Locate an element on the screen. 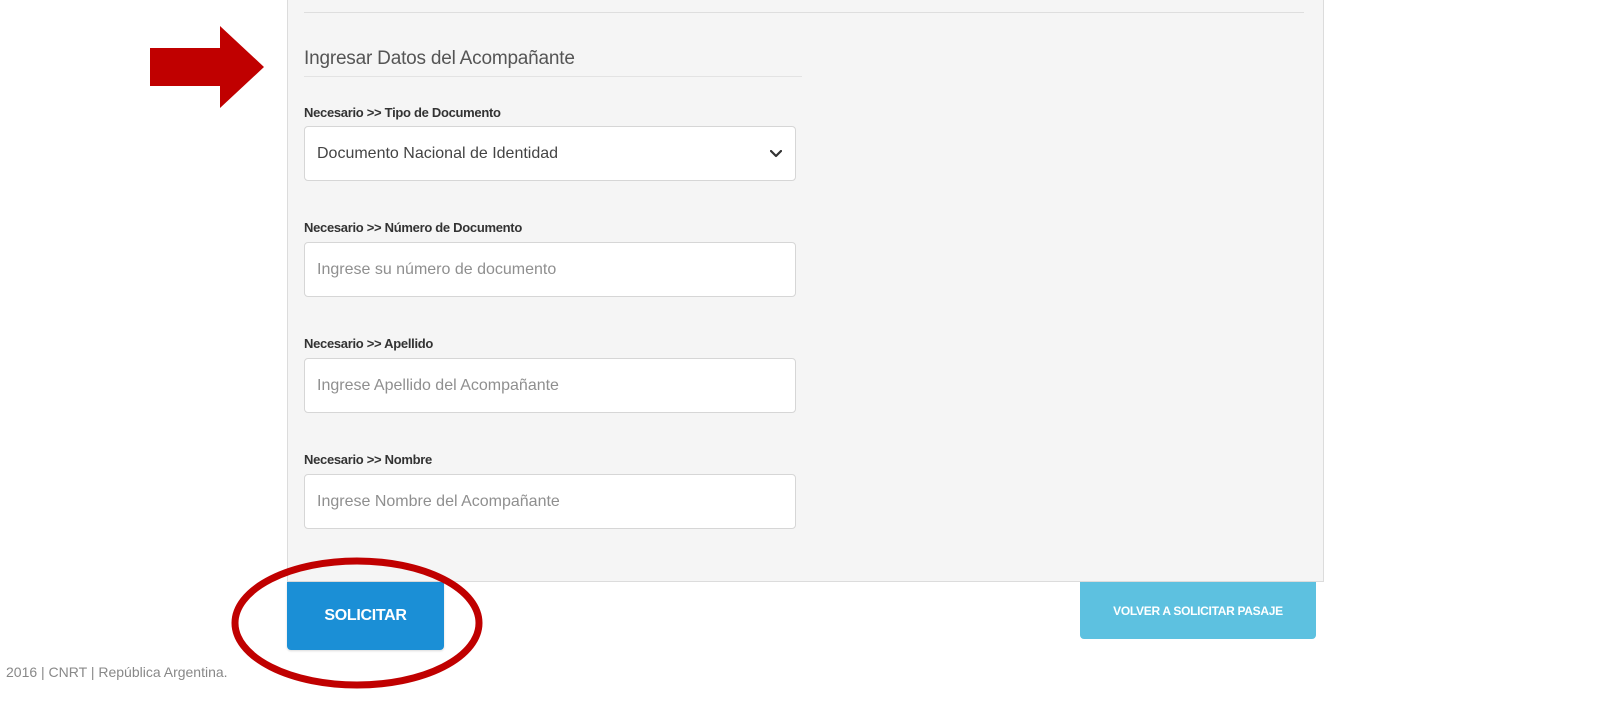 This screenshot has width=1614, height=710. last-name-label: Necesario >> Apellido is located at coordinates (369, 343).